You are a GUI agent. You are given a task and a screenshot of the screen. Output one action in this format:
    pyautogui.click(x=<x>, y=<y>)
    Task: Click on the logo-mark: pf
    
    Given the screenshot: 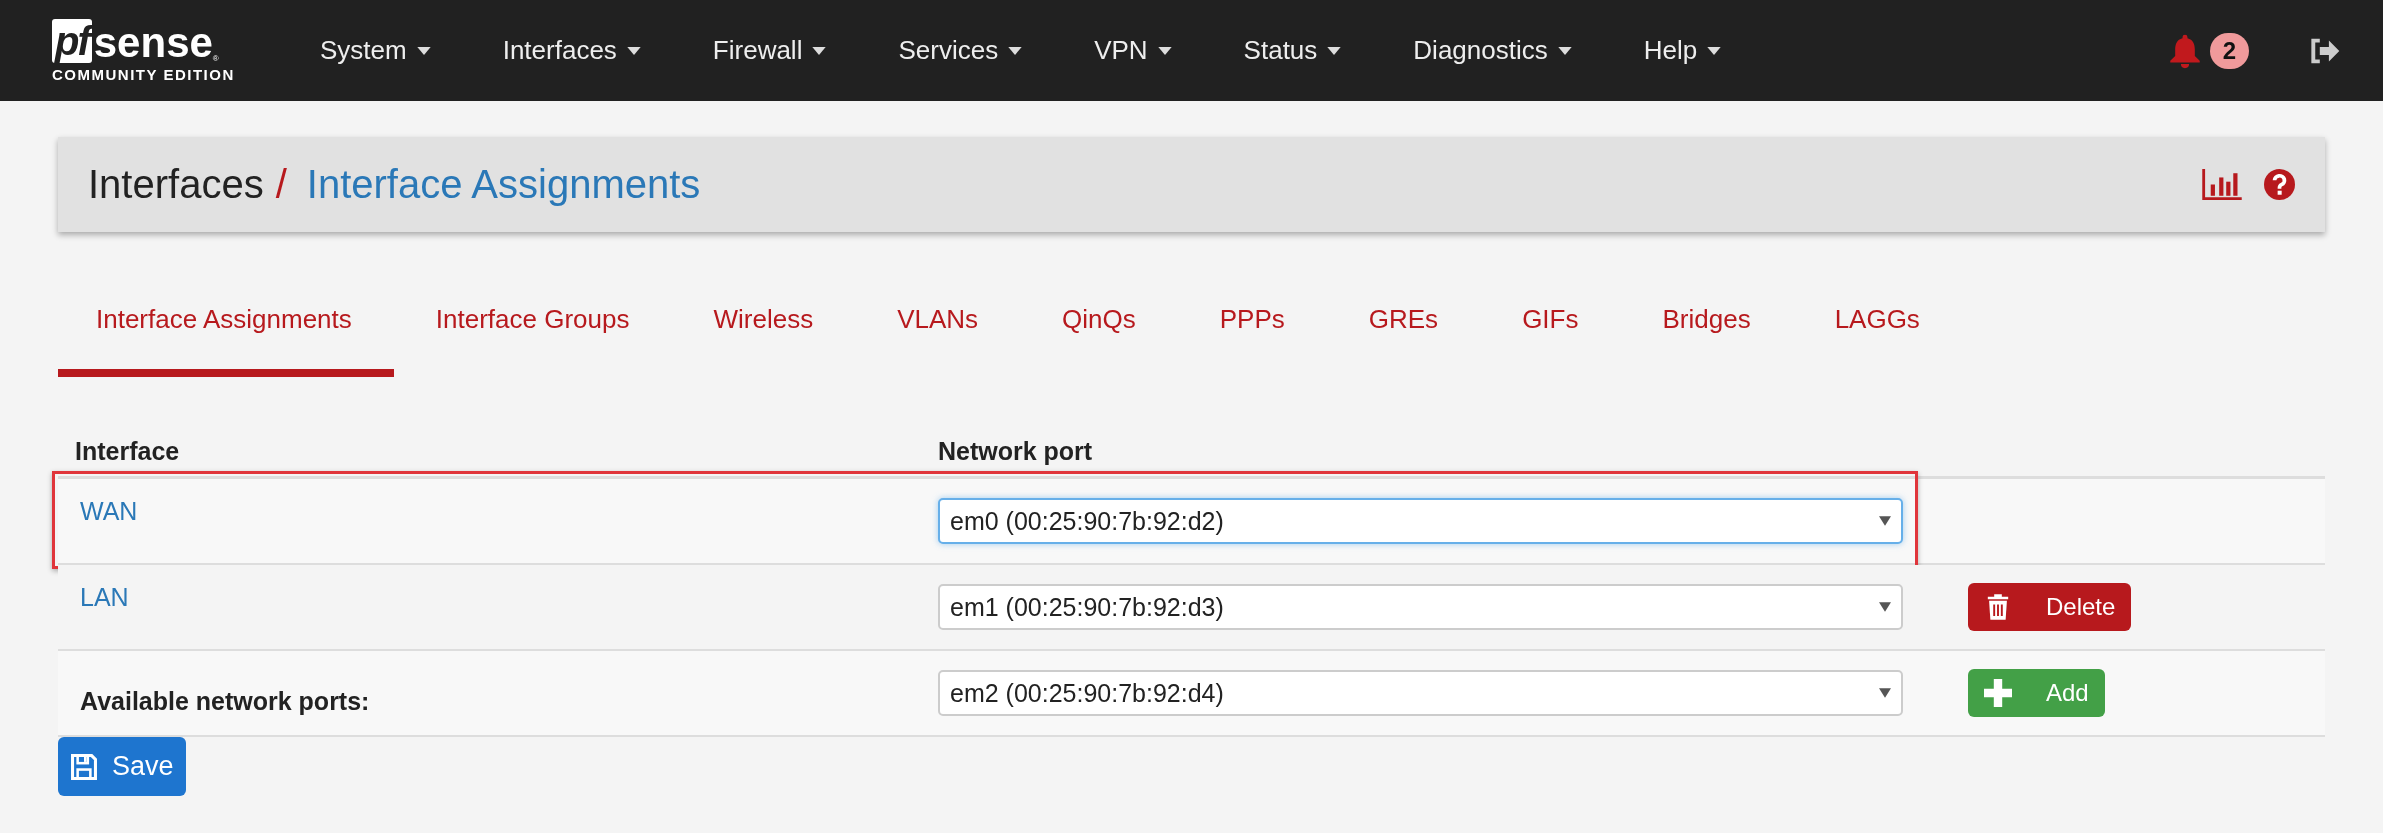 What is the action you would take?
    pyautogui.click(x=72, y=40)
    